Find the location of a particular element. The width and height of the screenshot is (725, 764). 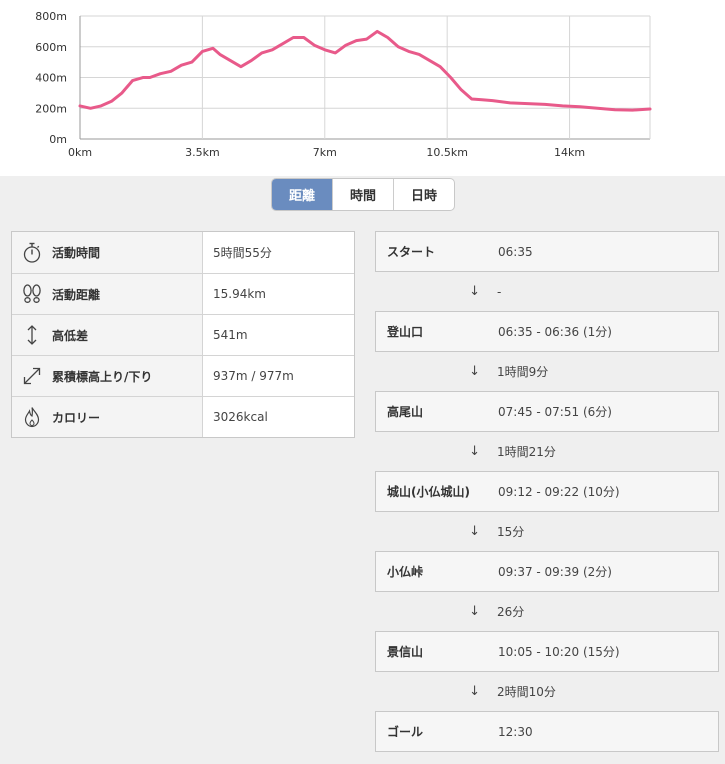

stat-value-elevation-diff: 541m is located at coordinates (230, 335).